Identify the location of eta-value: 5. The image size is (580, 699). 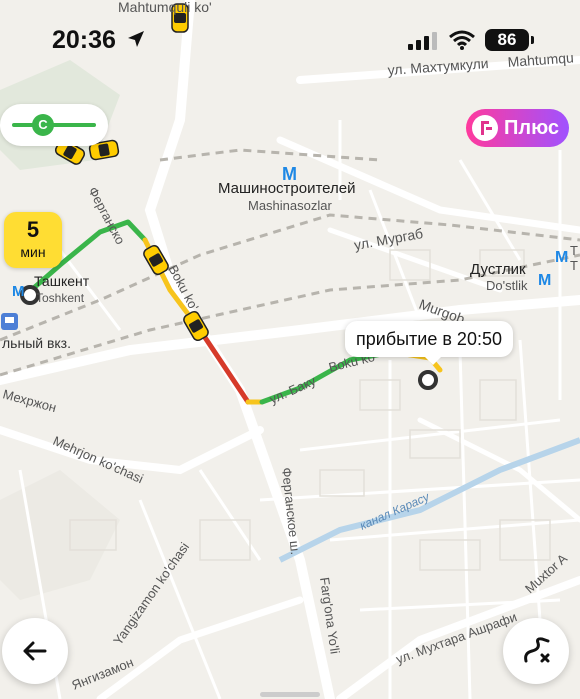
(33, 229).